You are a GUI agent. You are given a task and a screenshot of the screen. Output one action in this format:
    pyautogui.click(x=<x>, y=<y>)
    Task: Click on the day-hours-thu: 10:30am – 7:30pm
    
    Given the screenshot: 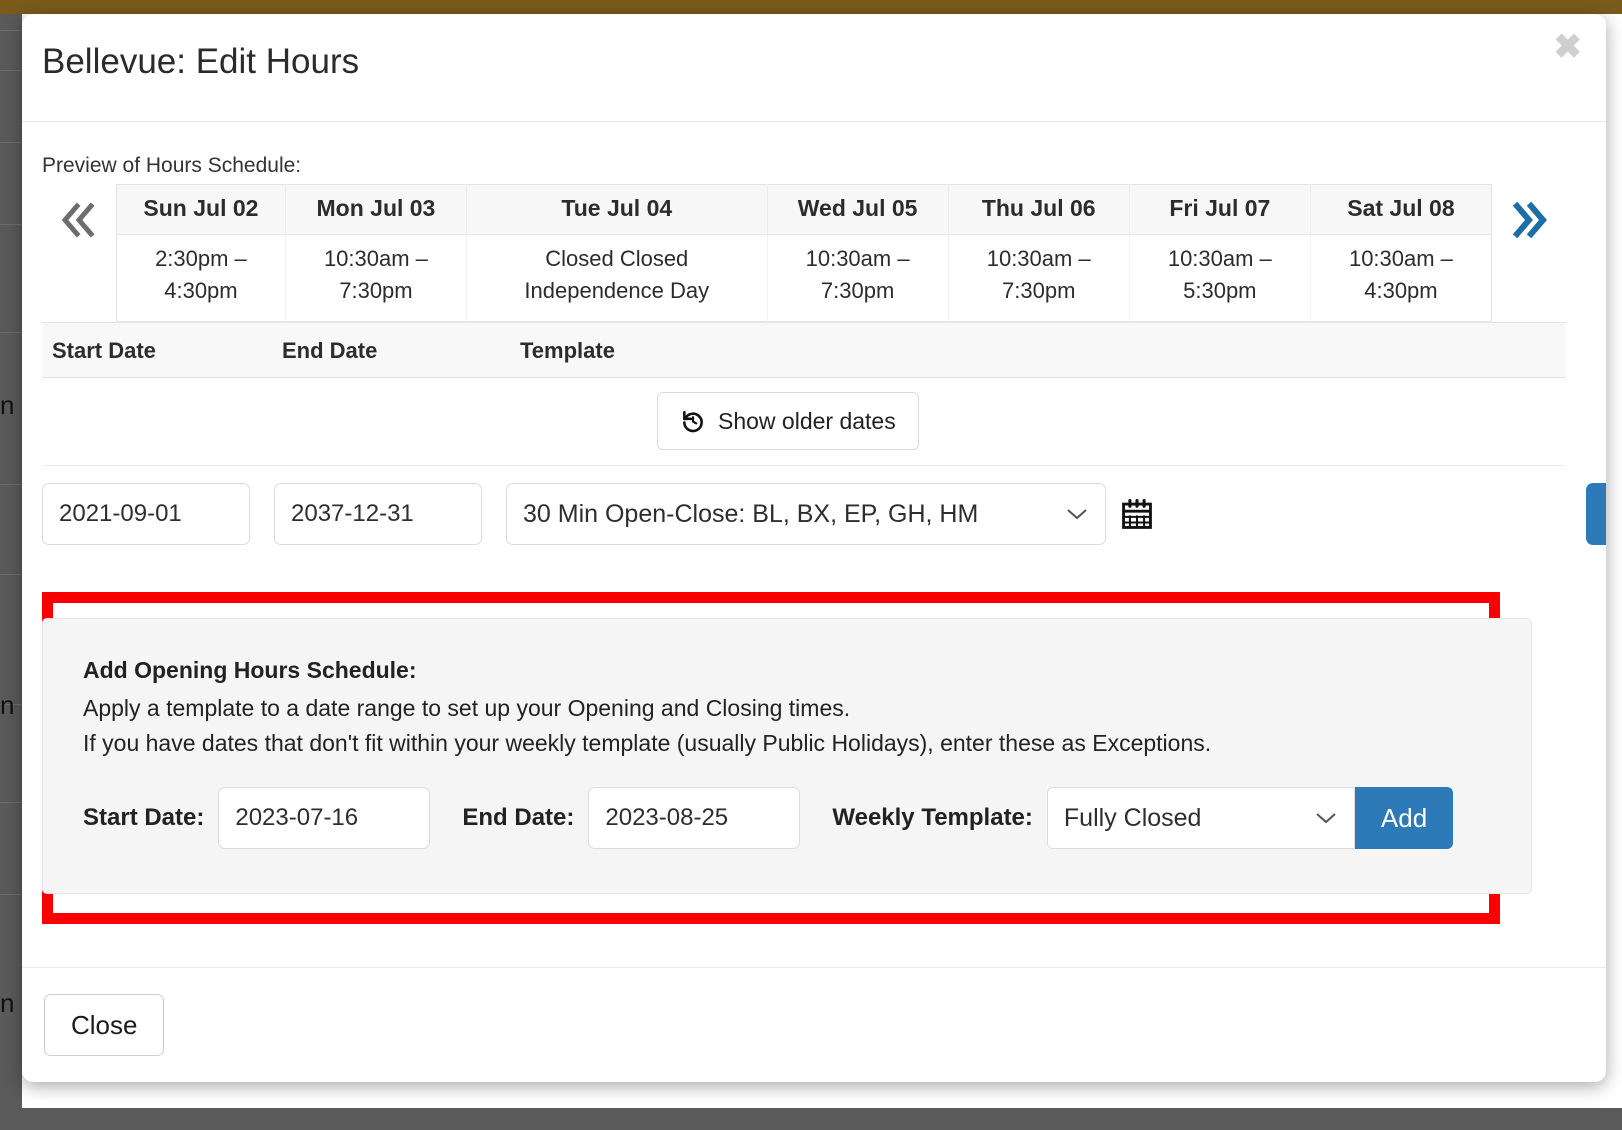 What is the action you would take?
    pyautogui.click(x=1039, y=278)
    